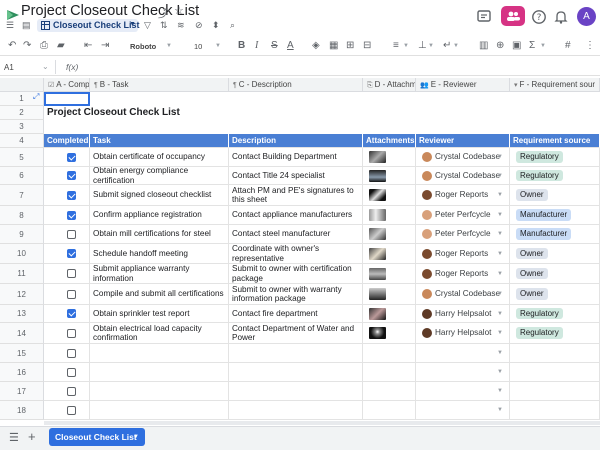 This screenshot has width=600, height=450. I want to click on cell-reference: A1, so click(9, 67).